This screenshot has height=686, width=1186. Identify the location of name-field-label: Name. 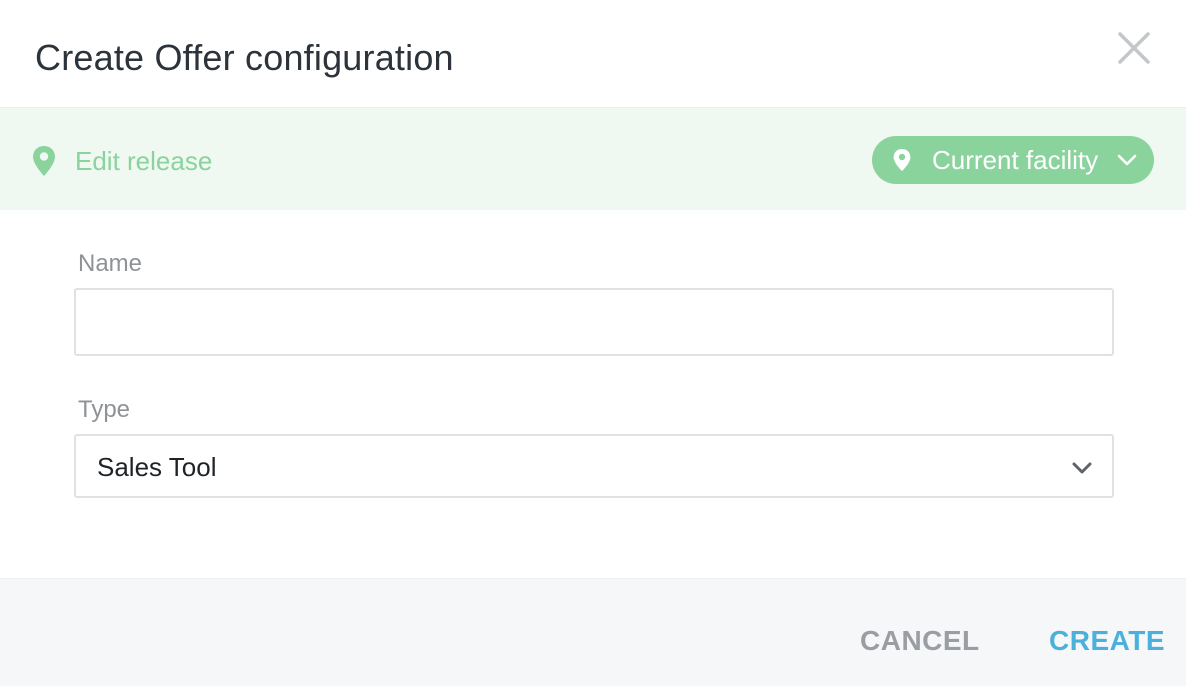
(110, 263).